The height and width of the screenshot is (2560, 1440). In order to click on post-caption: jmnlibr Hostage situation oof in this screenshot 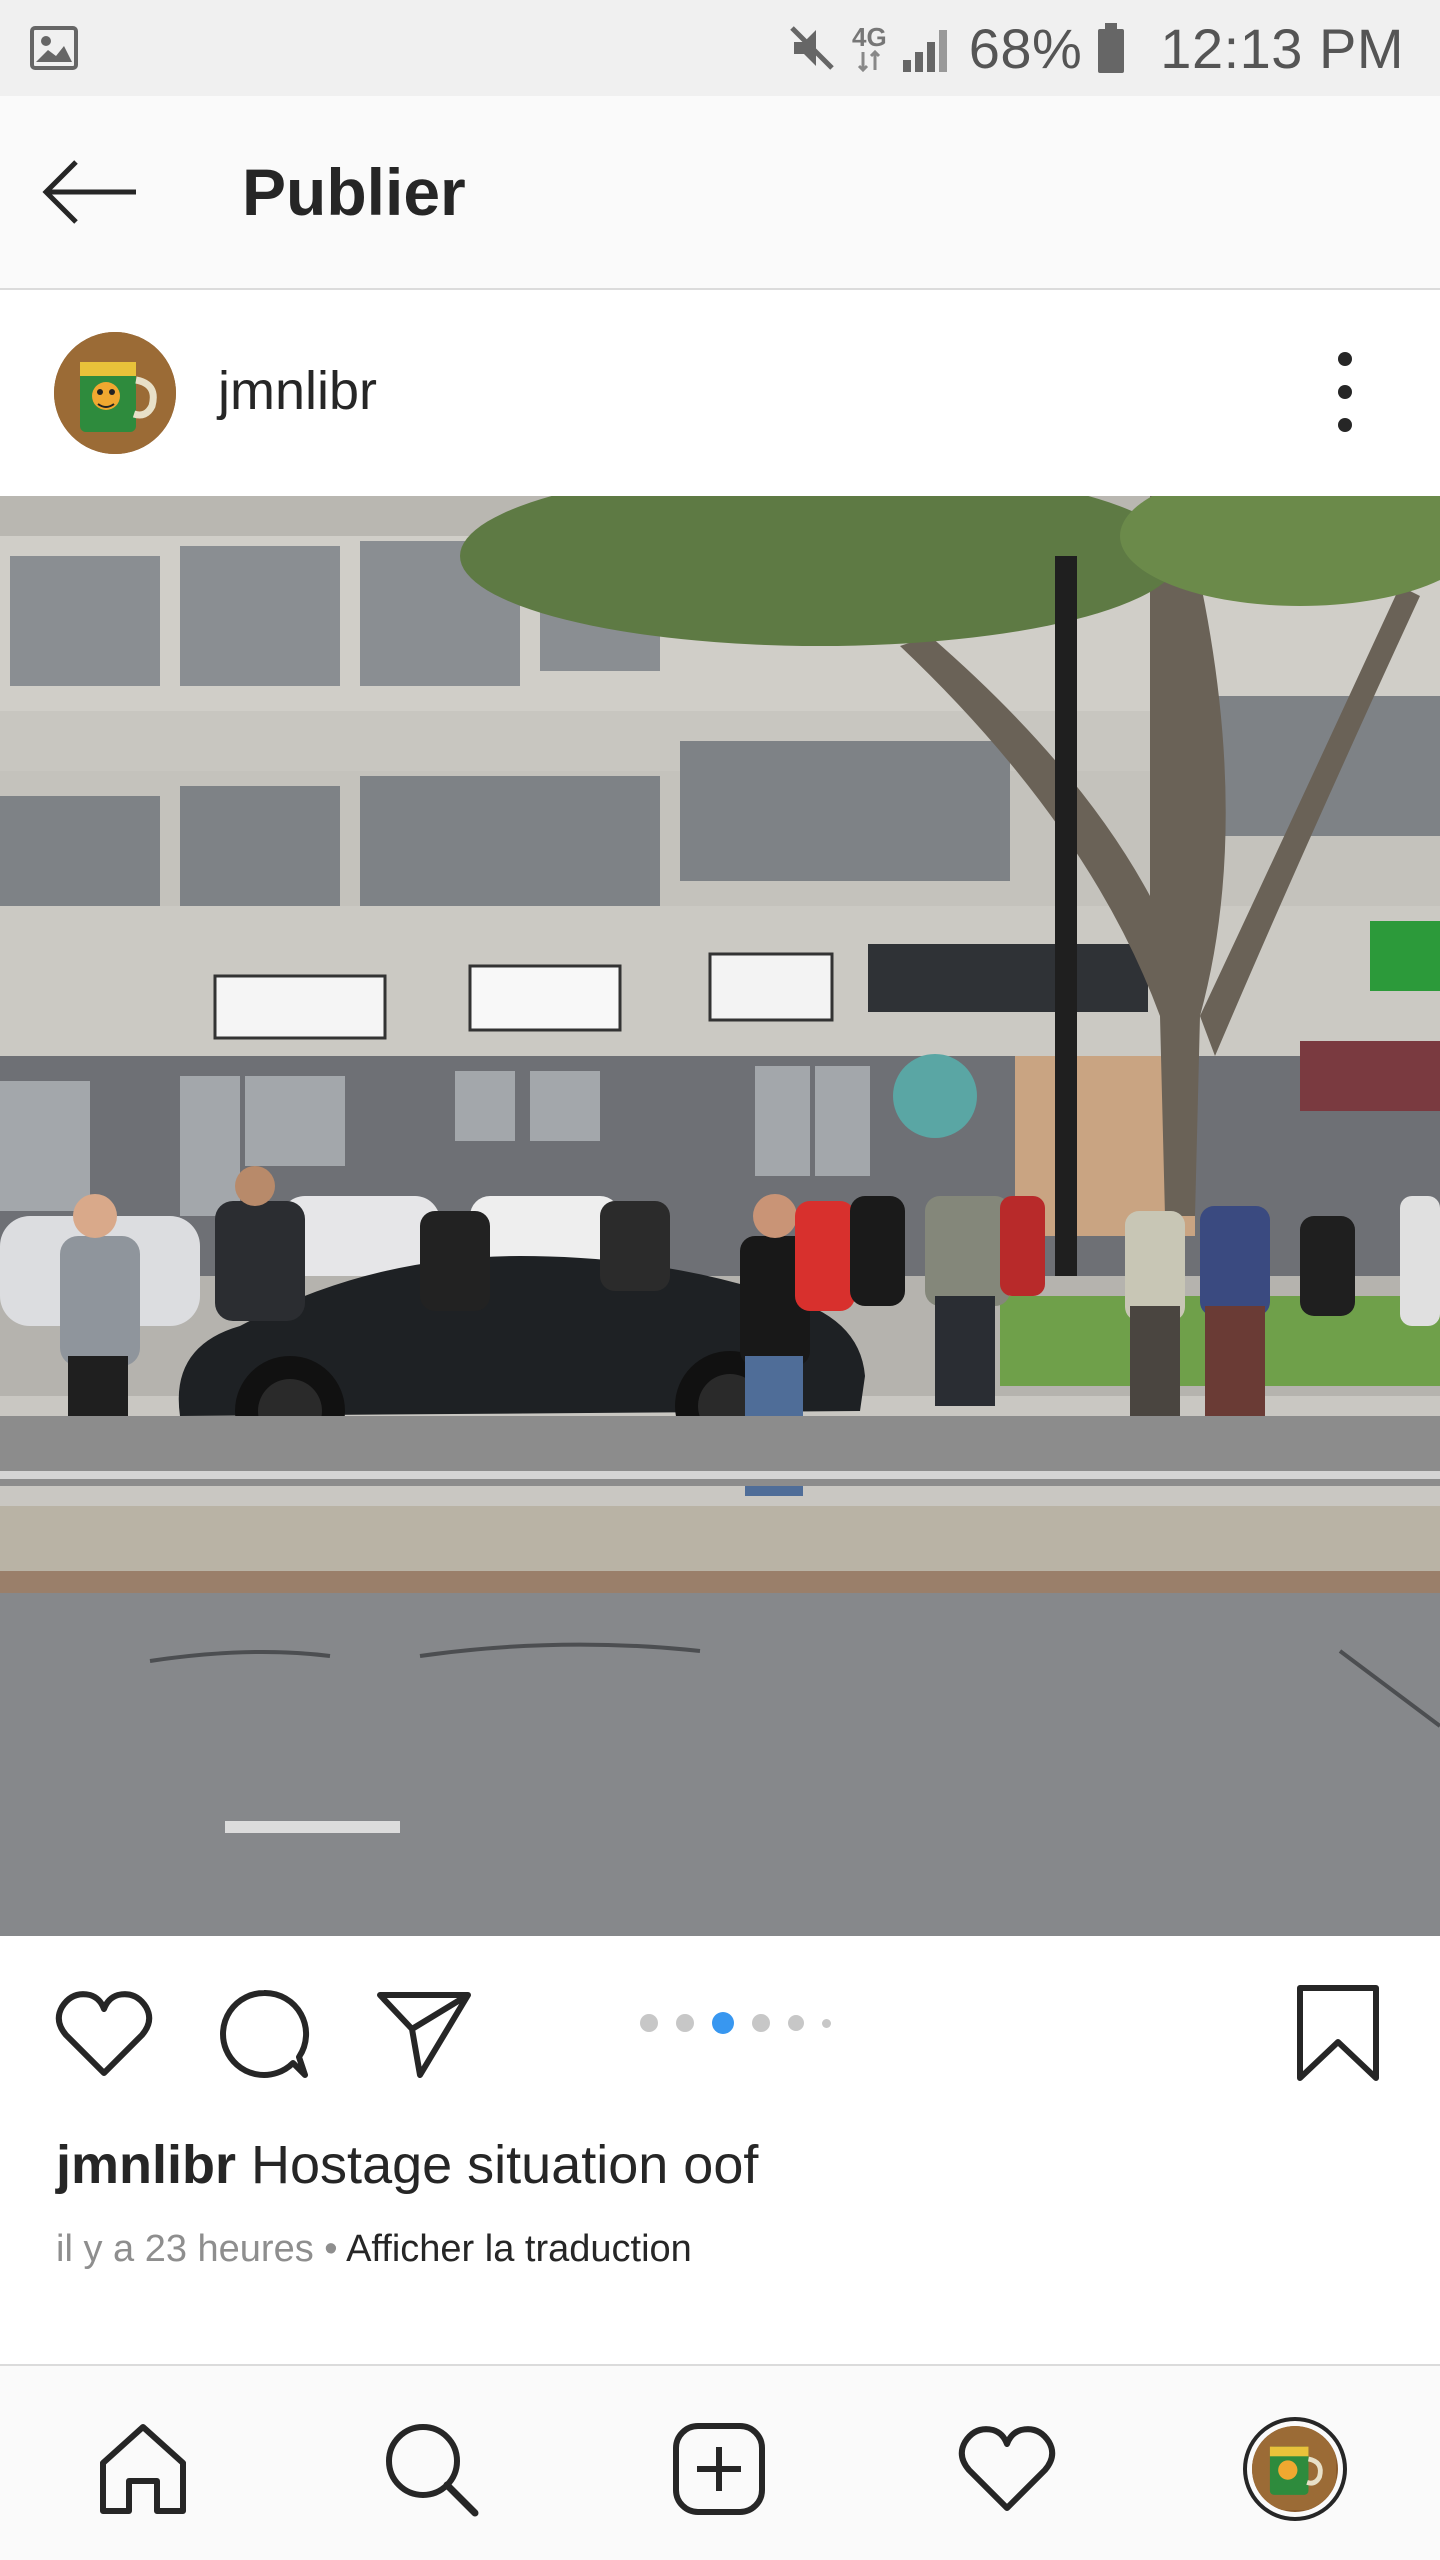, I will do `click(726, 2165)`.